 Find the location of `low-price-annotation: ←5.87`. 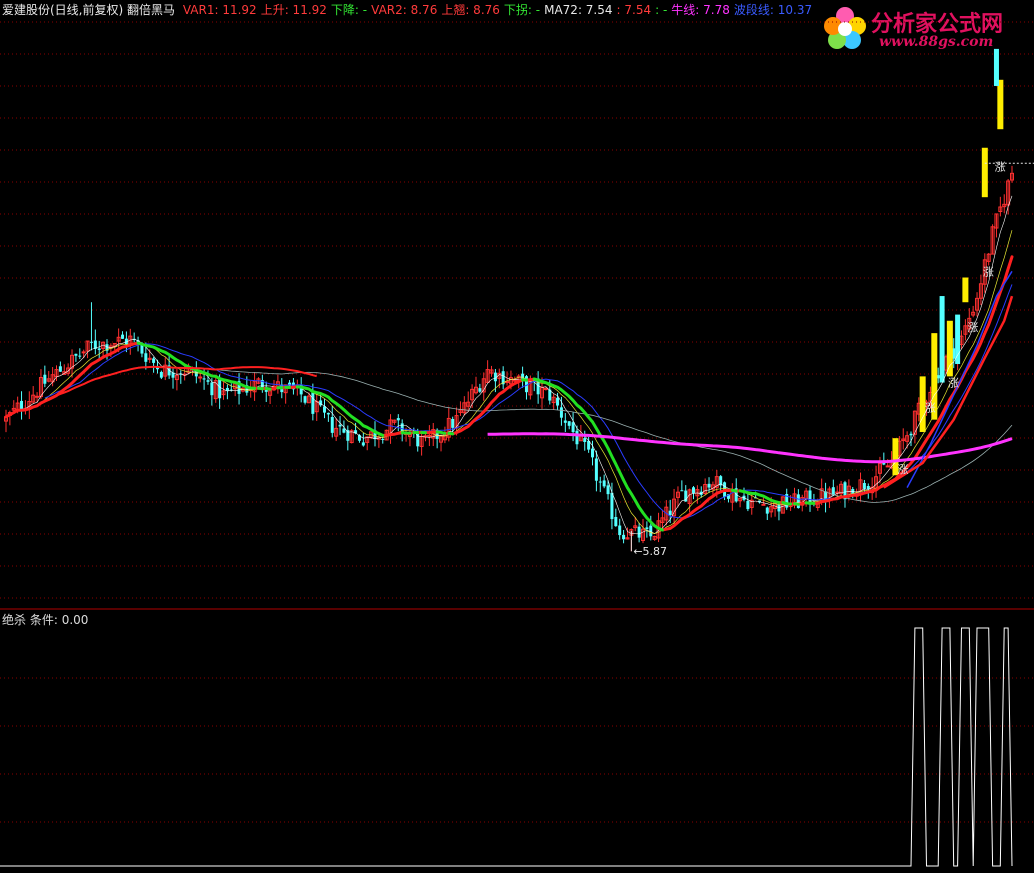

low-price-annotation: ←5.87 is located at coordinates (650, 551).